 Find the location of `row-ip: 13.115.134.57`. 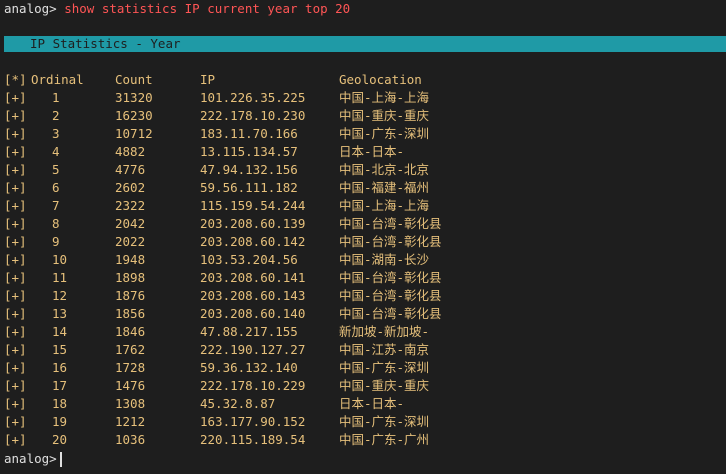

row-ip: 13.115.134.57 is located at coordinates (249, 151).